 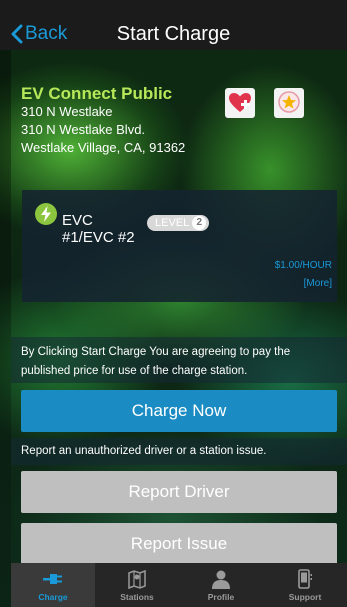 I want to click on tab-charge: Charge, so click(x=53, y=585).